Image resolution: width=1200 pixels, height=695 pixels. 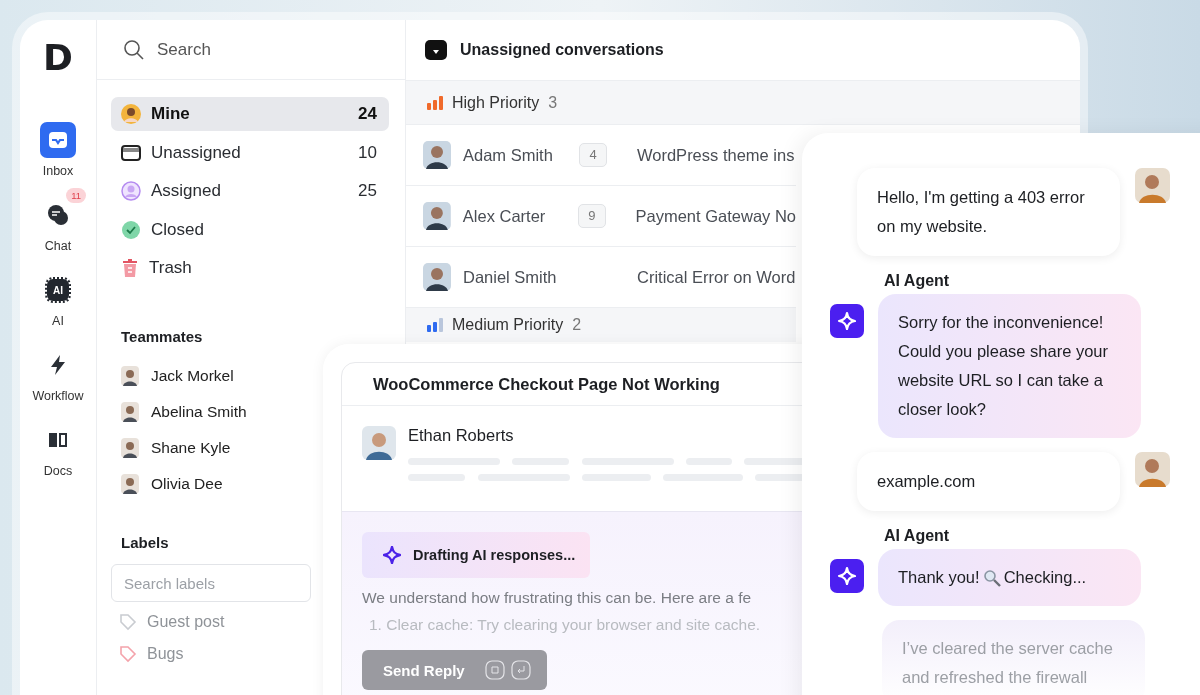 I want to click on chat-bubble: example.com, so click(x=988, y=481).